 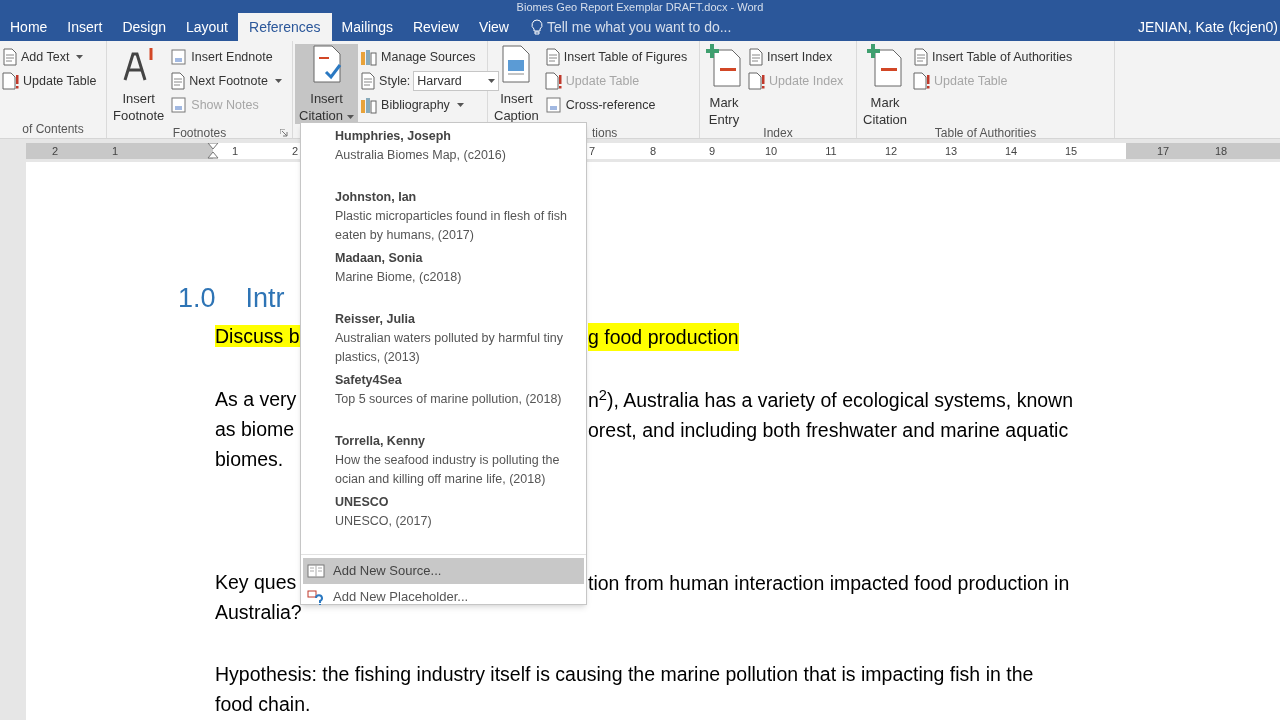 I want to click on notes-icon, so click(x=179, y=105).